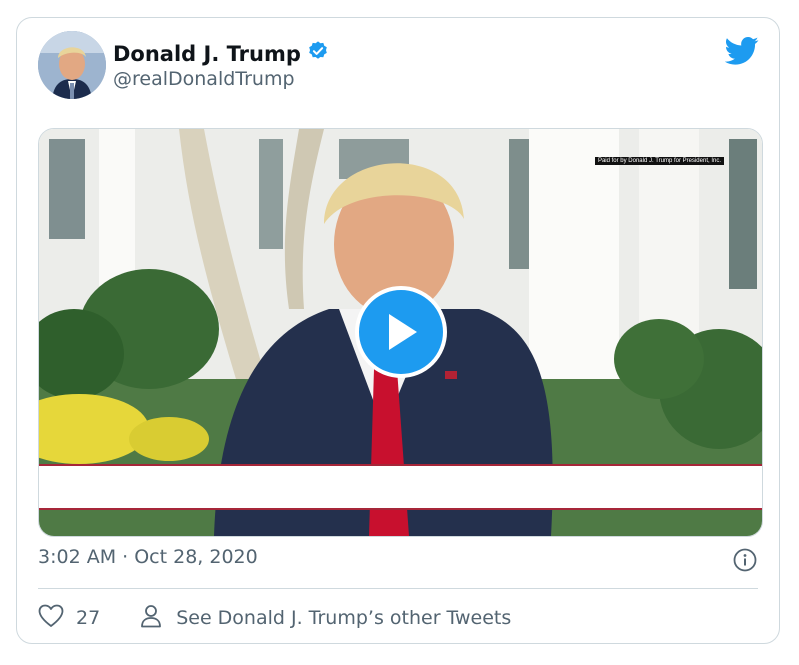 This screenshot has height=665, width=799. What do you see at coordinates (72, 65) in the screenshot?
I see `author-avatar` at bounding box center [72, 65].